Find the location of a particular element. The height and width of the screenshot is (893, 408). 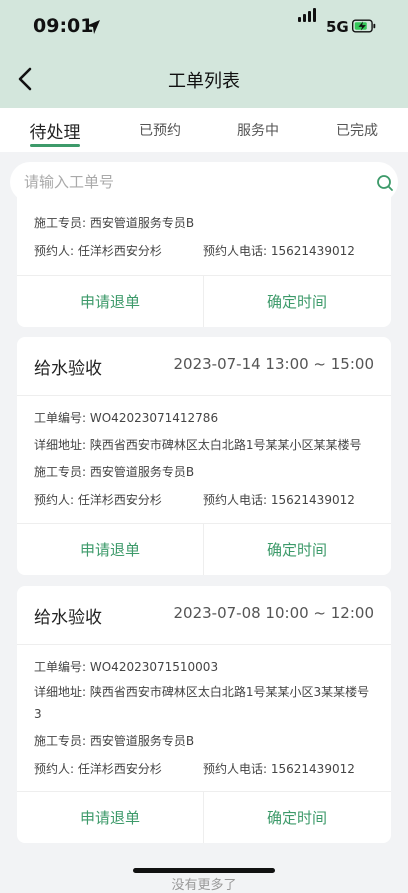

location-arrow-icon is located at coordinates (93, 27).